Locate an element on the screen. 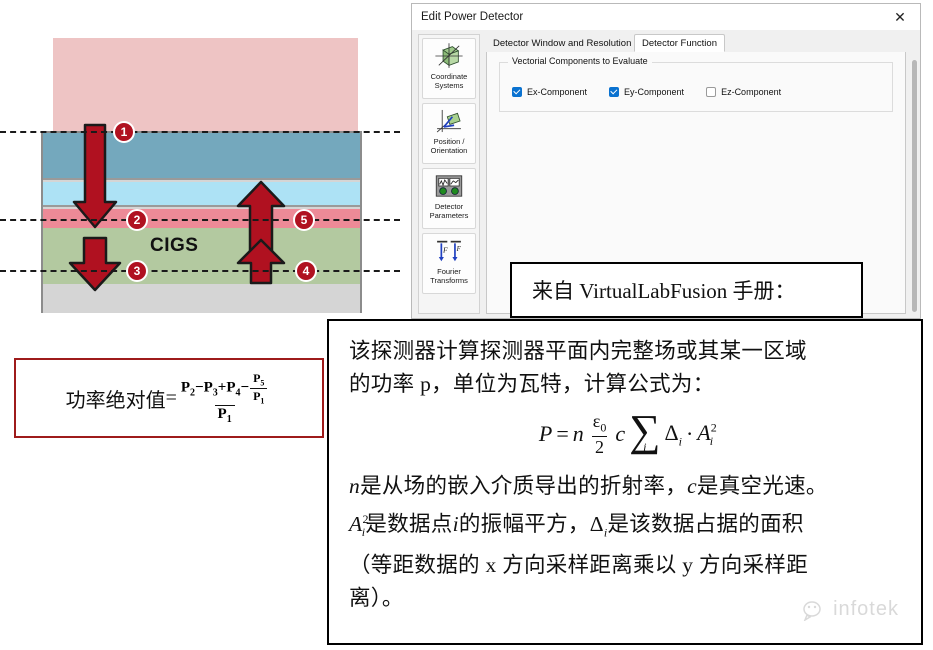  power-absolute-formula-box: 功率绝对值 = P2−P3+P4− P5 P1 P1 is located at coordinates (169, 398).